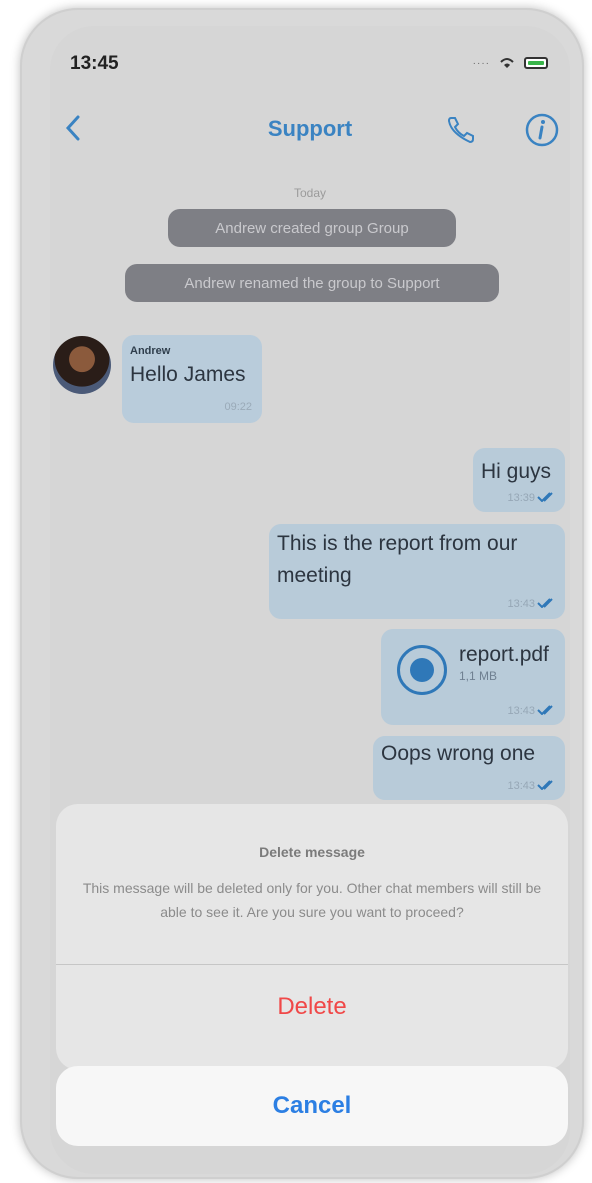 This screenshot has width=592, height=1183. I want to click on message-text: This is the report from our meeting, so click(397, 559).